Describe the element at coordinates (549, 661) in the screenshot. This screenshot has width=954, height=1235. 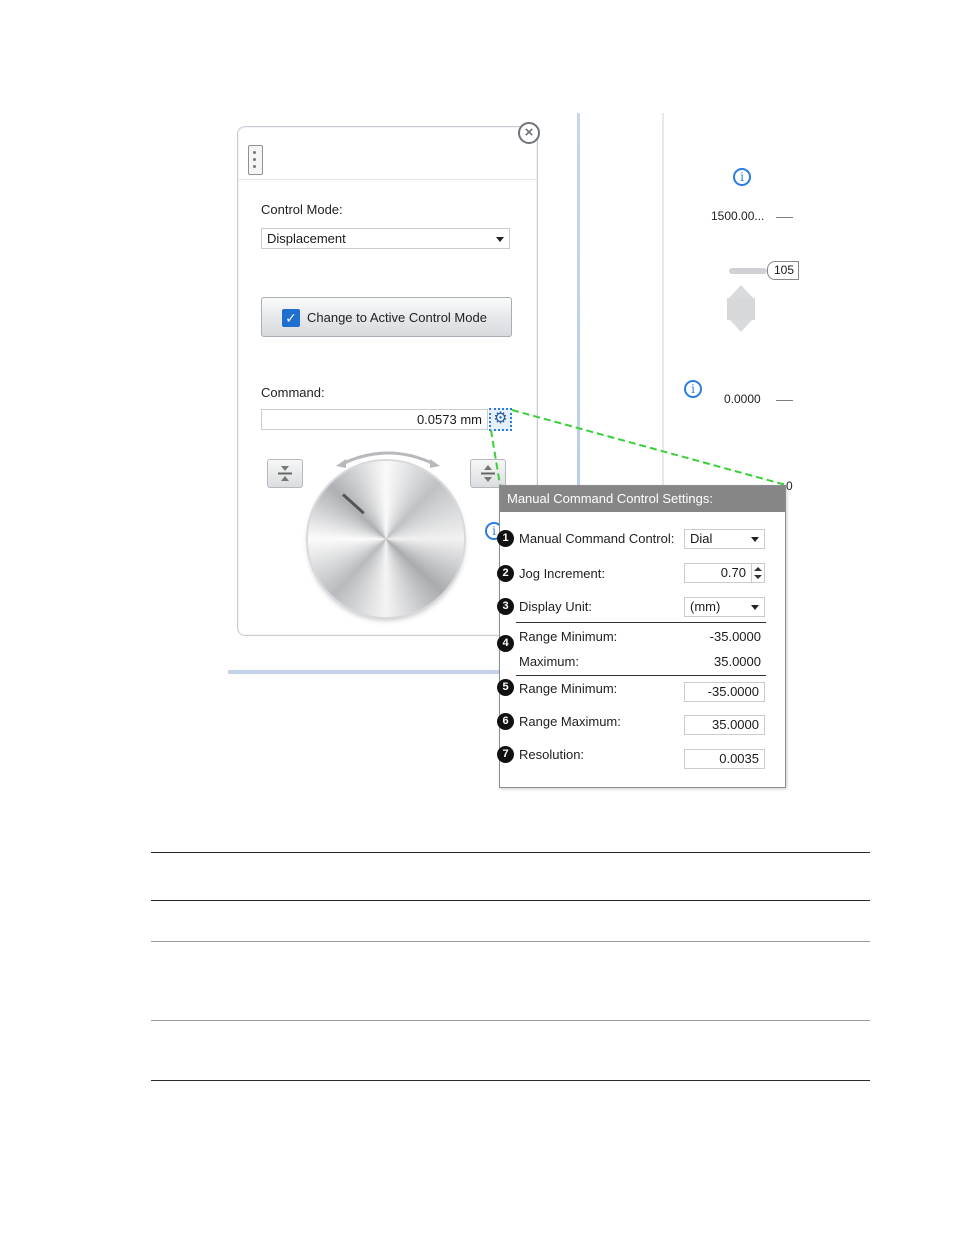
I see `range-maximum-label: Maximum:` at that location.